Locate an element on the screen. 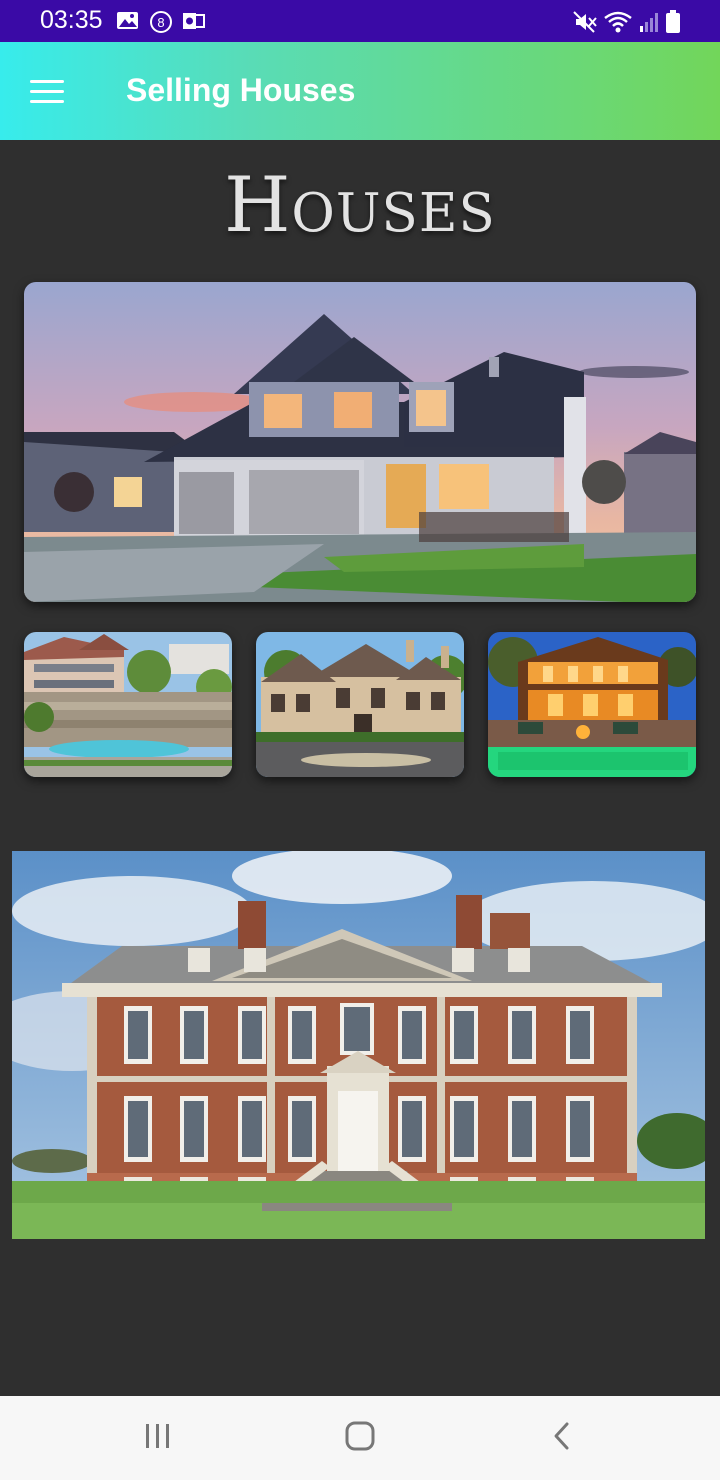 This screenshot has width=720, height=1480. svg-text: 8 is located at coordinates (160, 22).